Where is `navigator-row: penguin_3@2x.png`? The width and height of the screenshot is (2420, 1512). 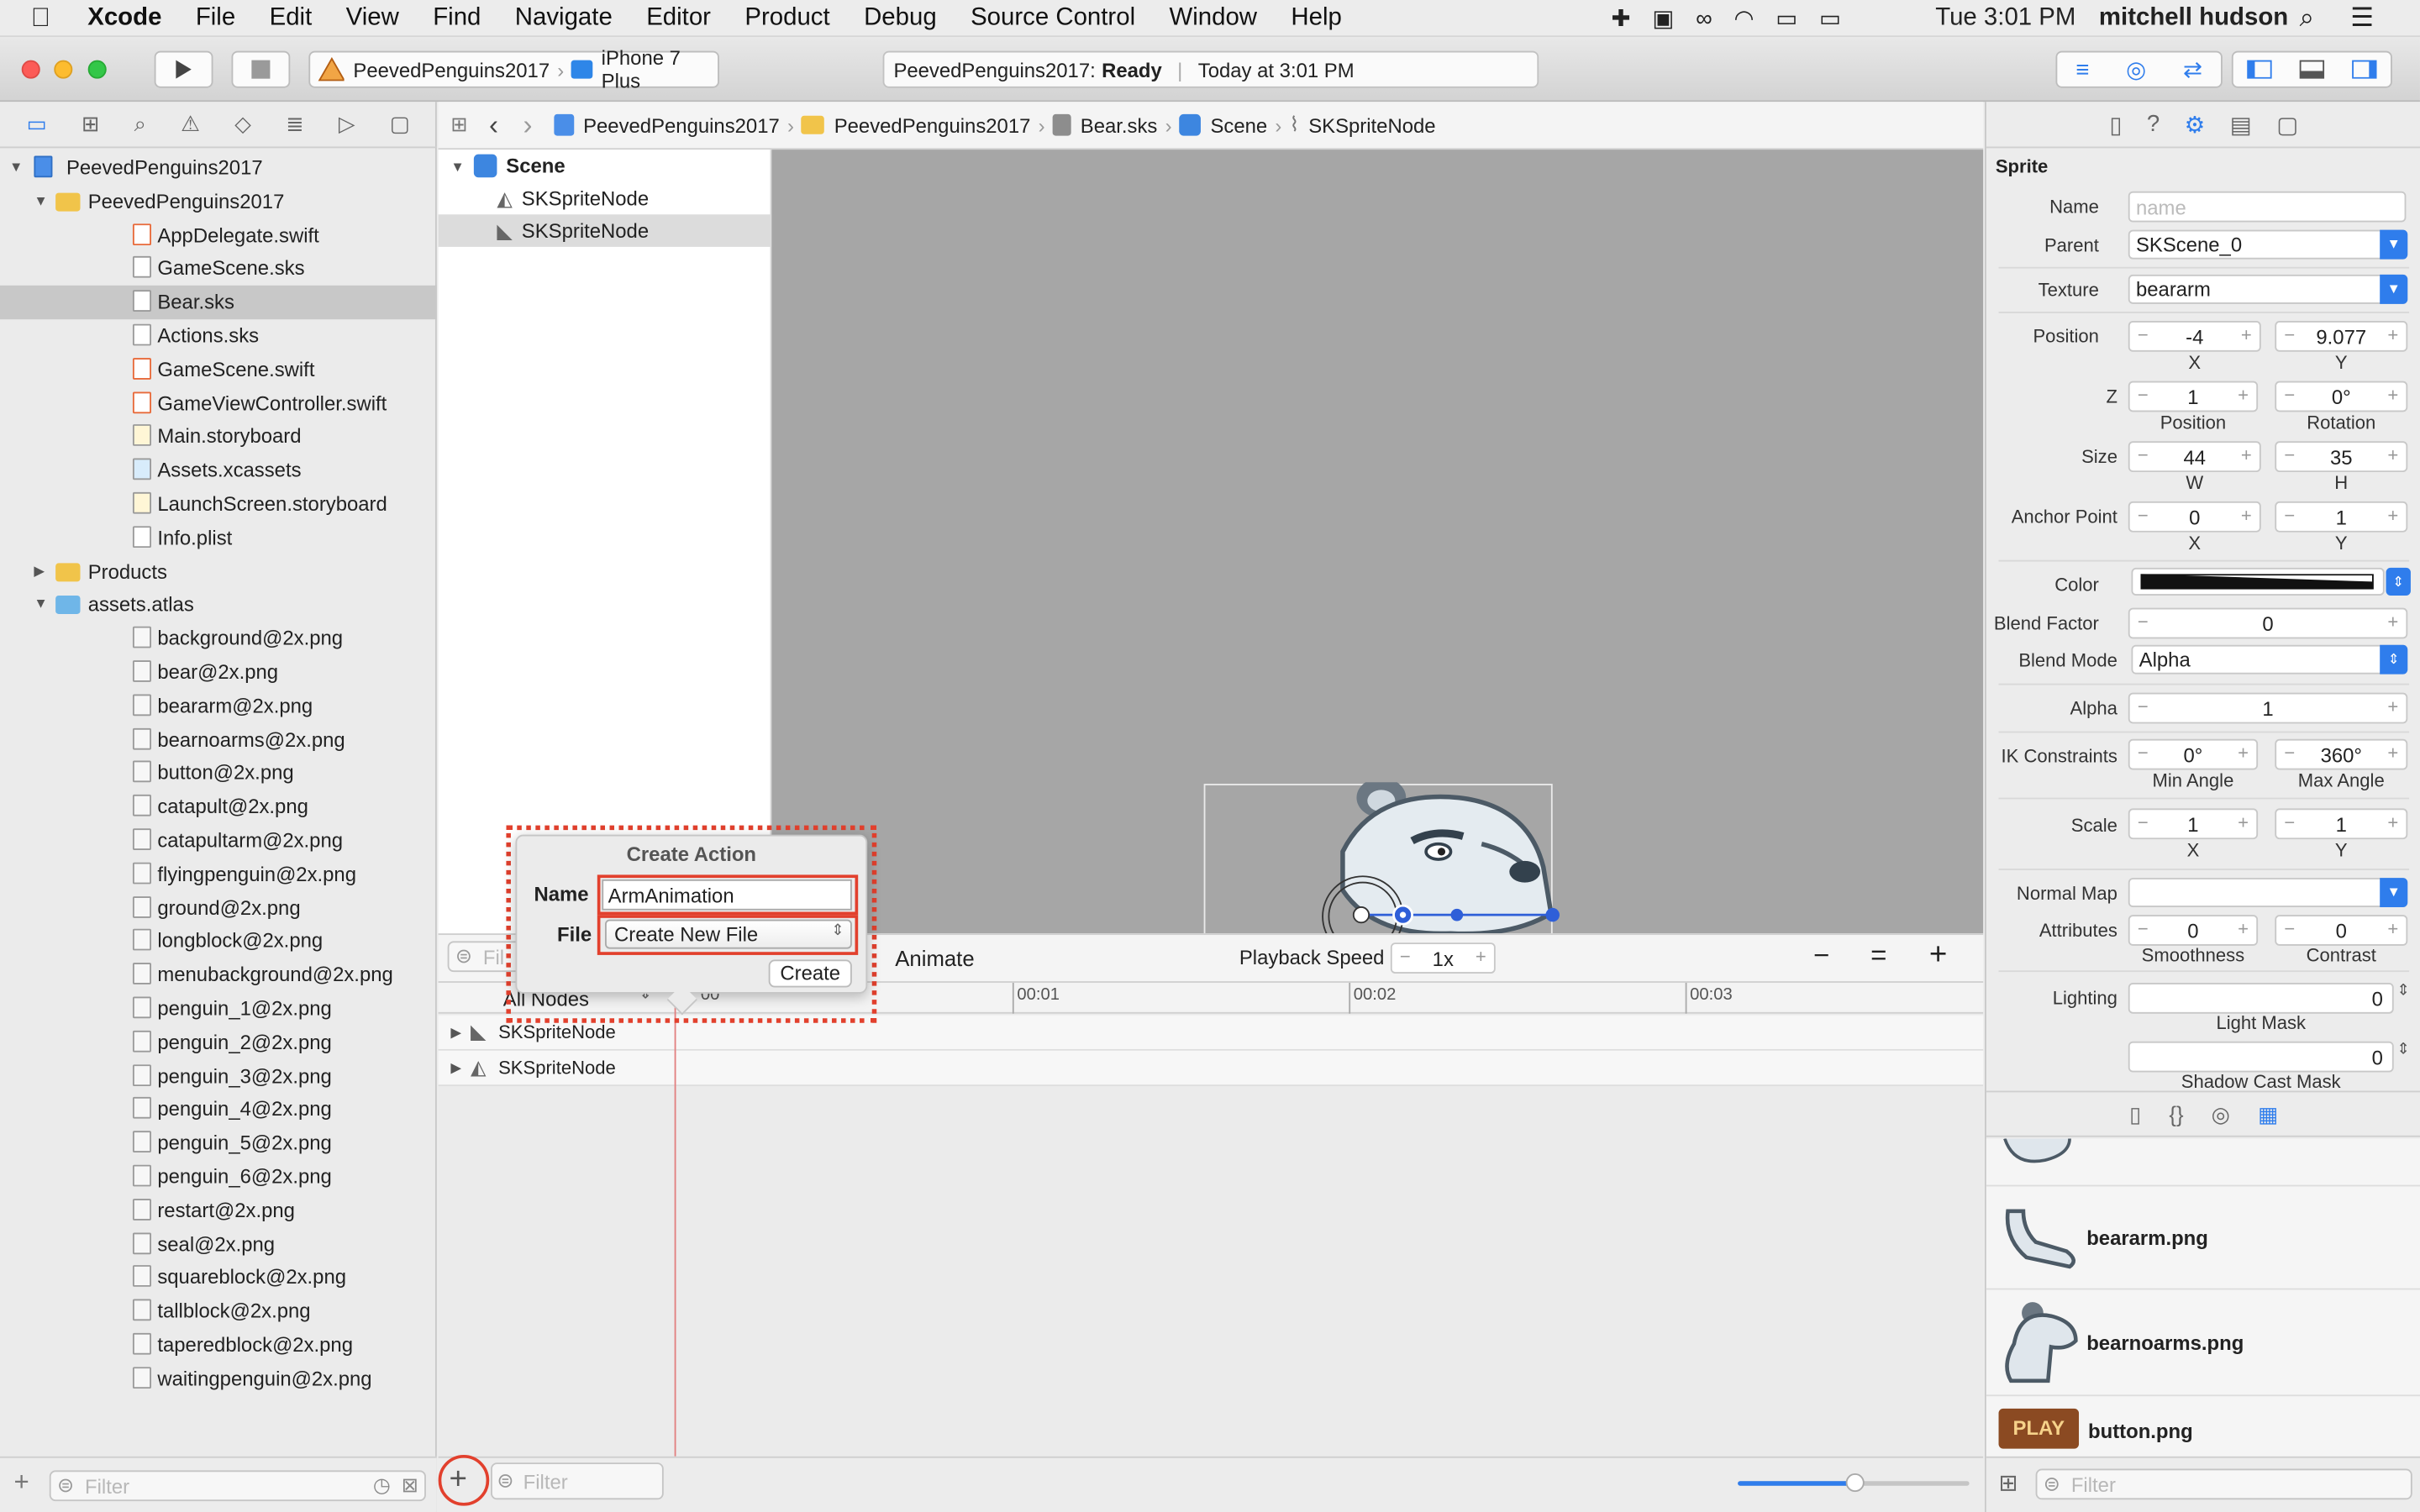
navigator-row: penguin_3@2x.png is located at coordinates (218, 1076).